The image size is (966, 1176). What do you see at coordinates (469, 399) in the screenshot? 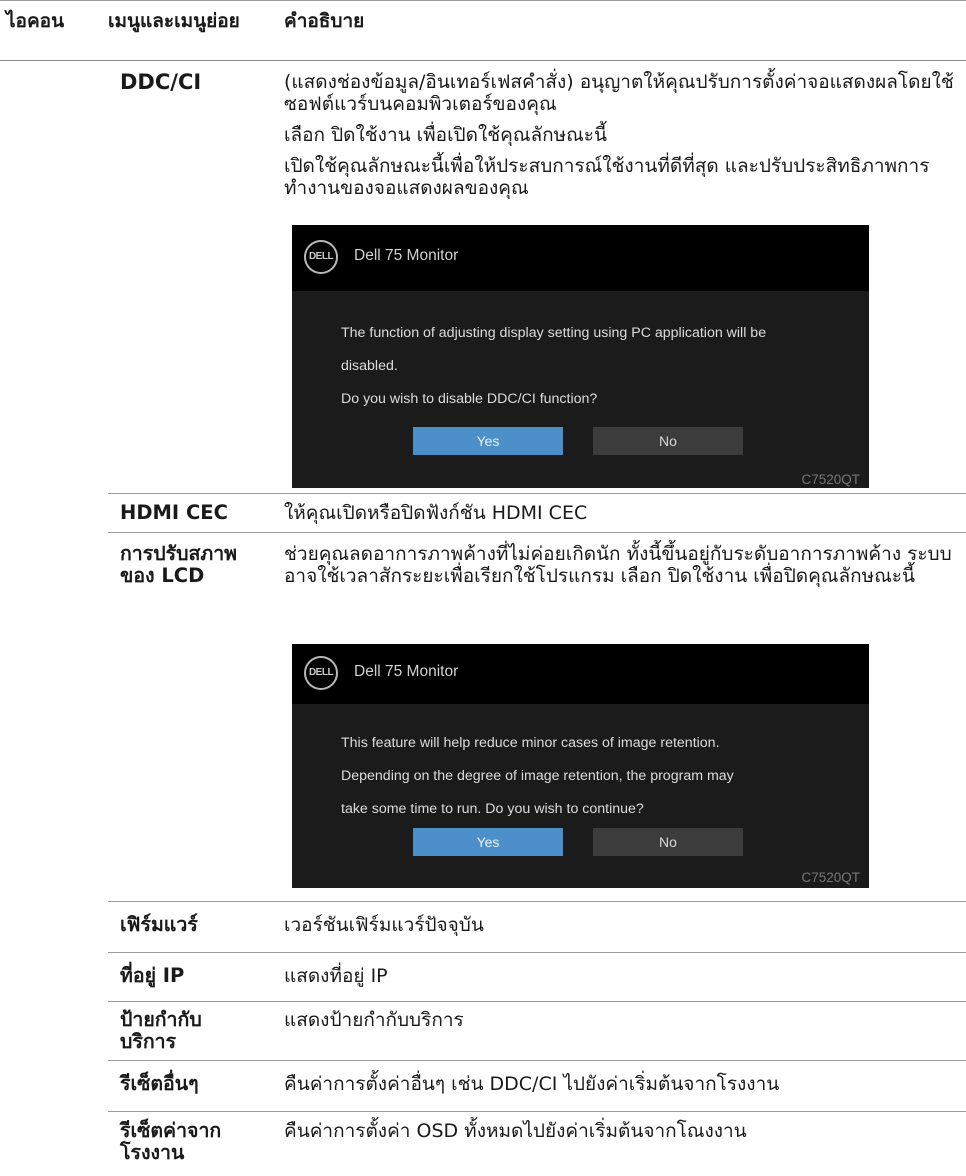
I see `dialog-message-line: Do you wish to disable DDC/CI function?` at bounding box center [469, 399].